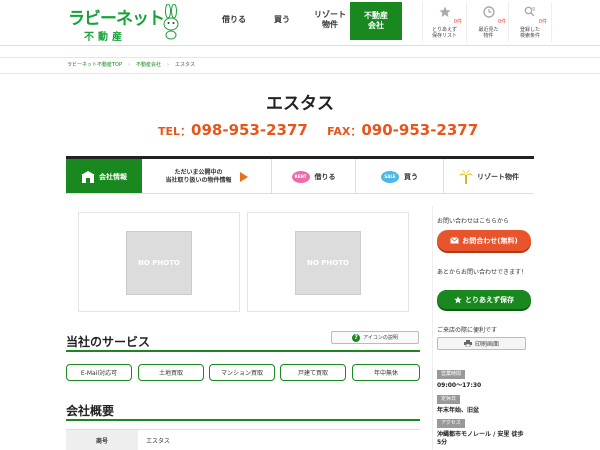 Image resolution: width=600 pixels, height=450 pixels. Describe the element at coordinates (171, 22) in the screenshot. I see `rabbit-icon` at that location.